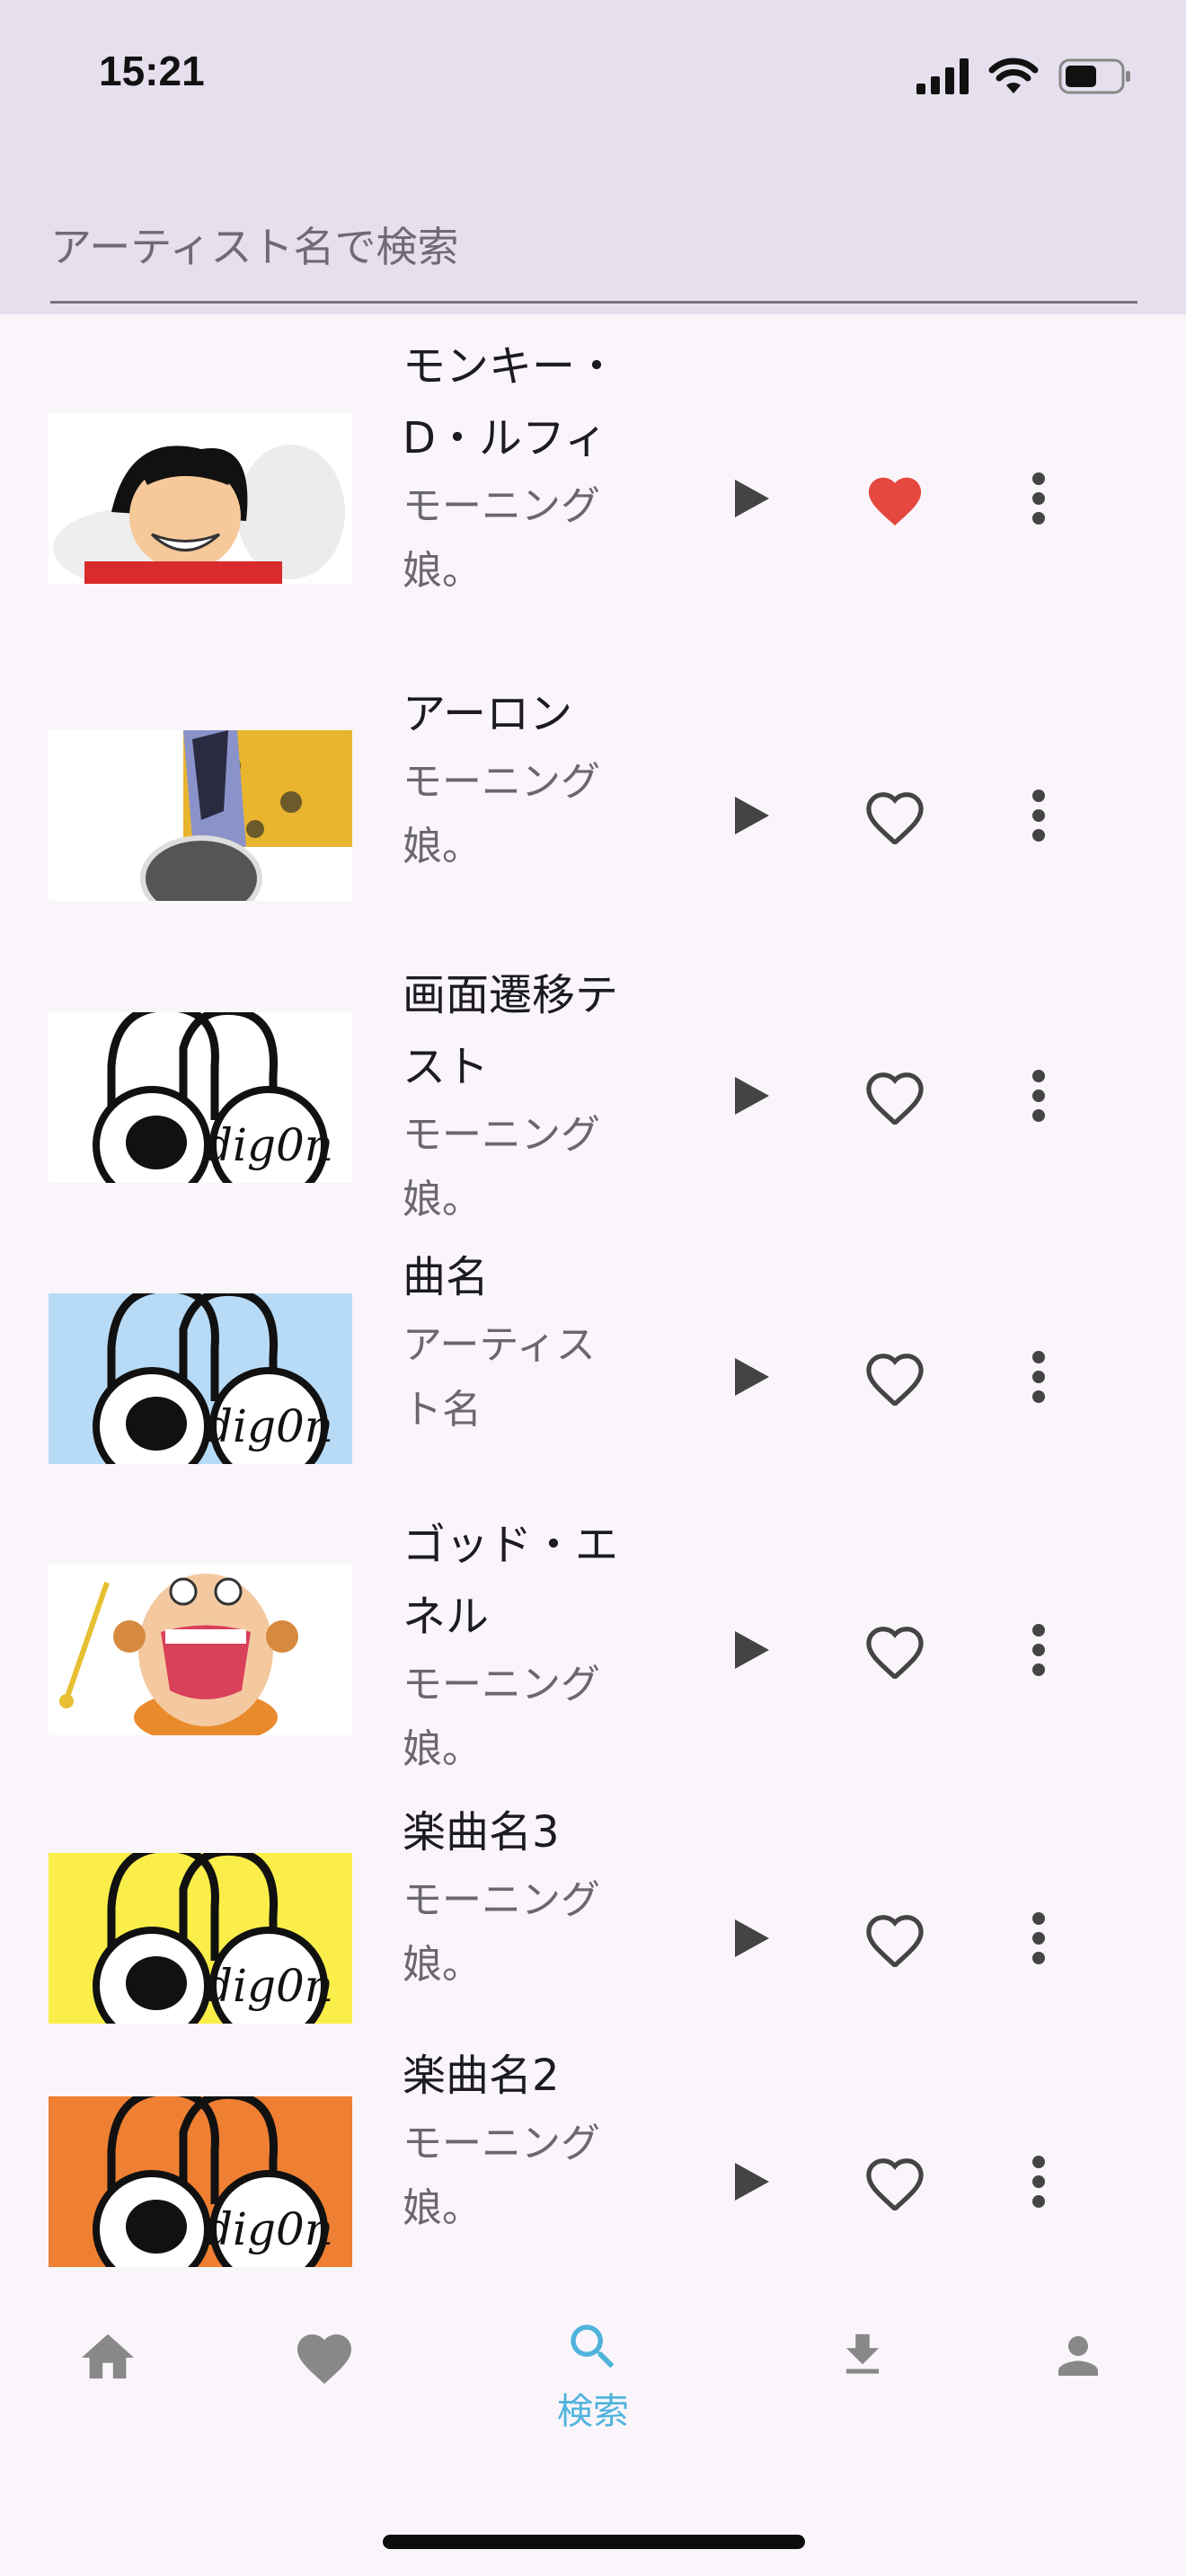  I want to click on signal-icon, so click(942, 76).